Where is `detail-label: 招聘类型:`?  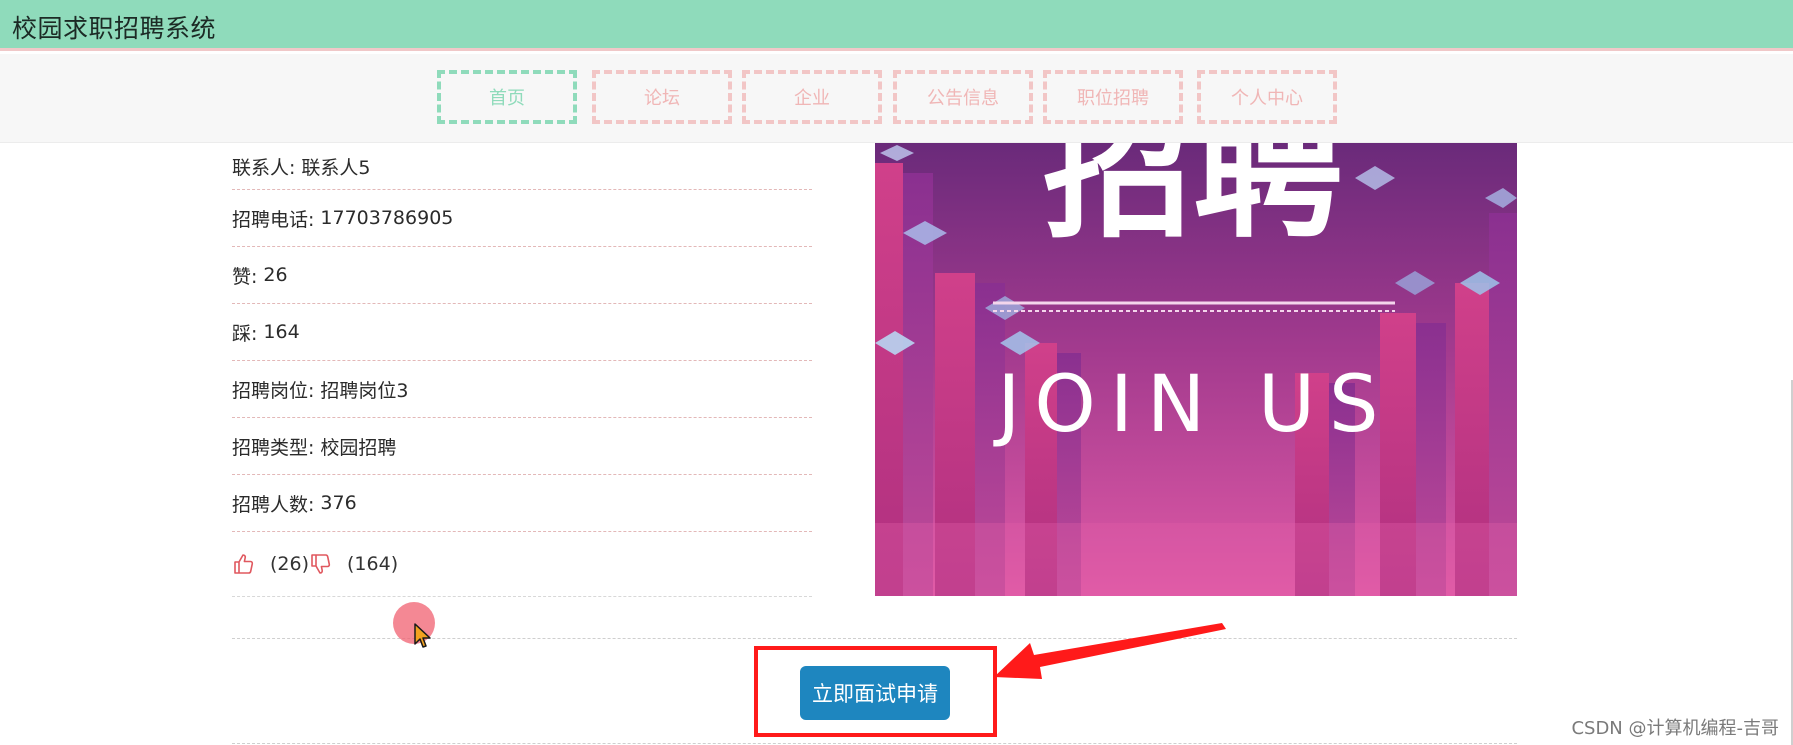 detail-label: 招聘类型: is located at coordinates (273, 447).